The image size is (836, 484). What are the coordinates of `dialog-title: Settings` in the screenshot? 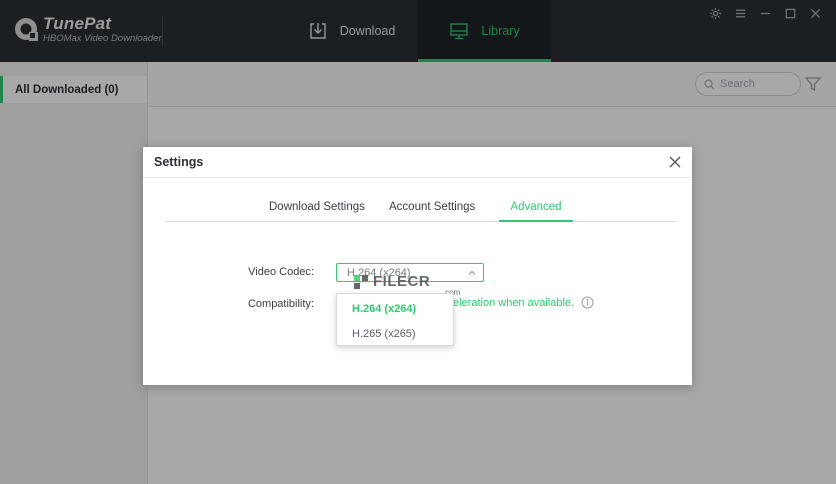 It's located at (179, 162).